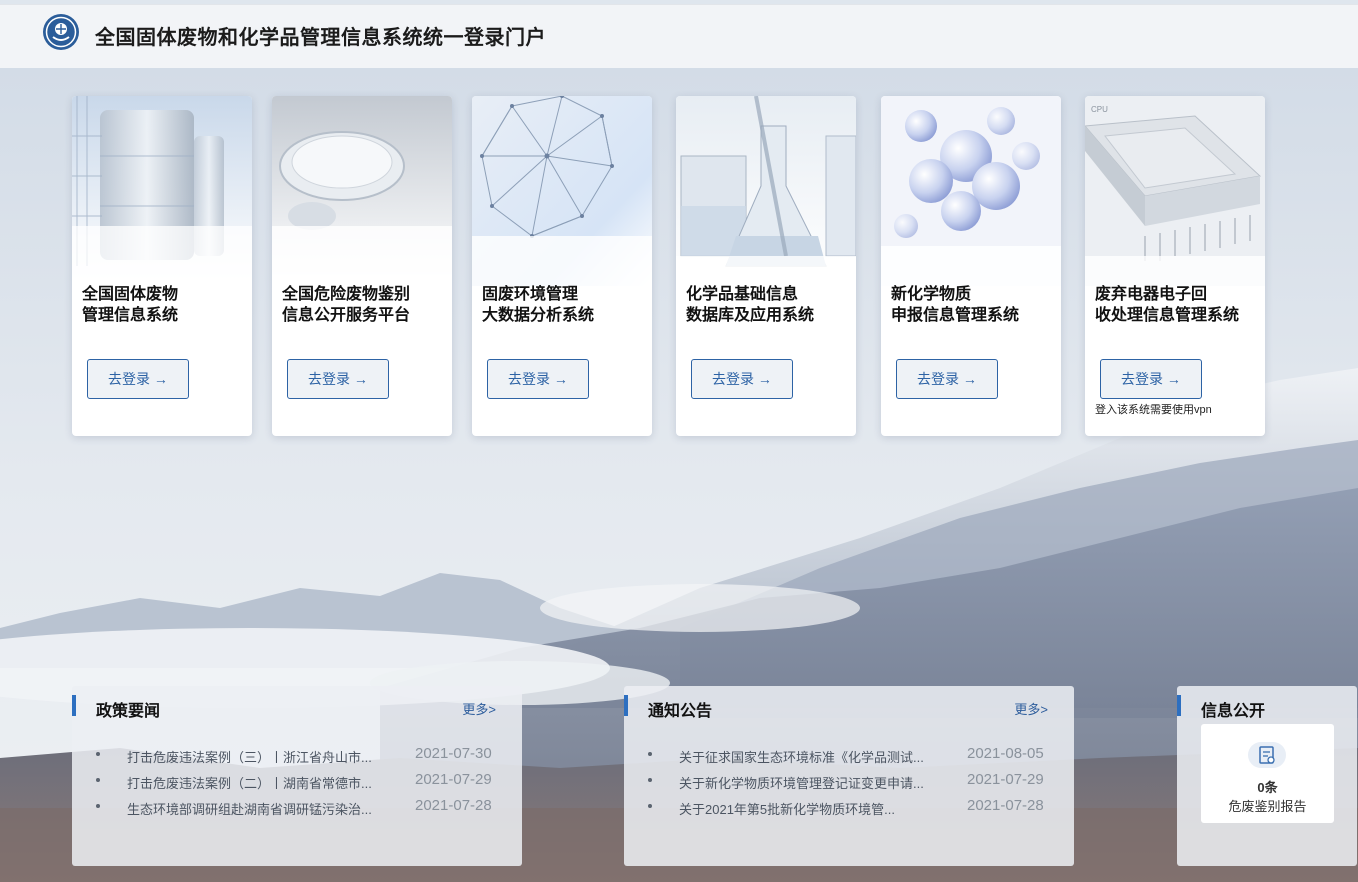 The width and height of the screenshot is (1358, 882). Describe the element at coordinates (947, 379) in the screenshot. I see `login-button-new-chemicals: 去登录 →` at that location.